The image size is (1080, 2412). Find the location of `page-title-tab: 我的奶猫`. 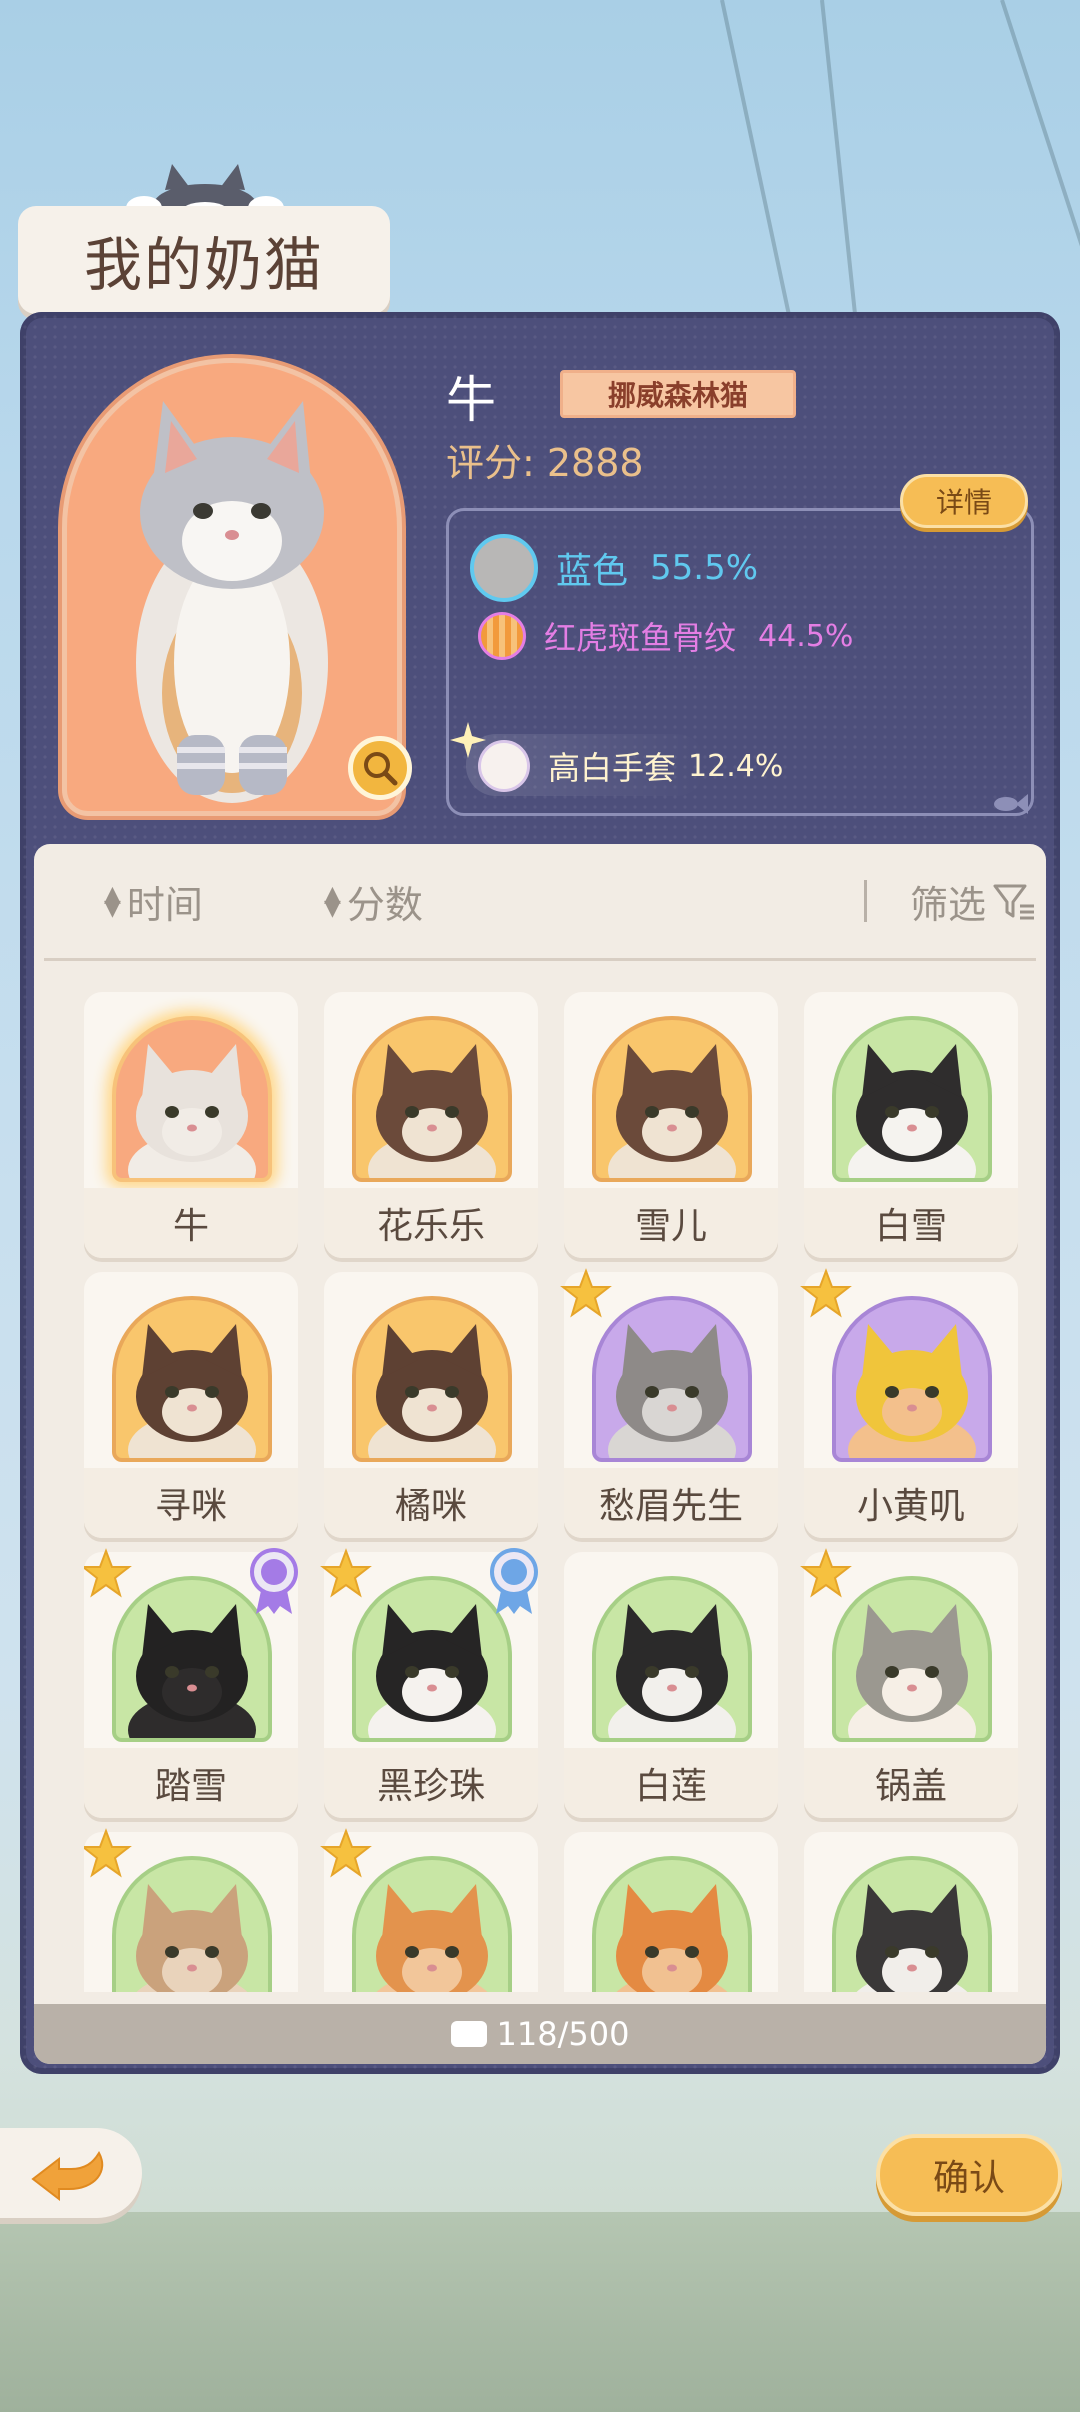

page-title-tab: 我的奶猫 is located at coordinates (204, 260).